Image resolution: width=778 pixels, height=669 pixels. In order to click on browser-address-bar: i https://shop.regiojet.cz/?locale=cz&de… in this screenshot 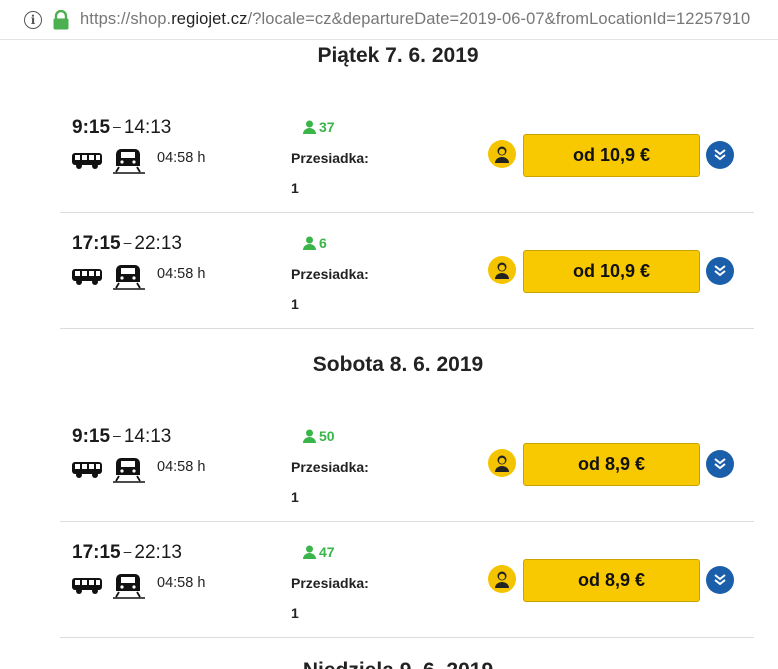, I will do `click(389, 20)`.